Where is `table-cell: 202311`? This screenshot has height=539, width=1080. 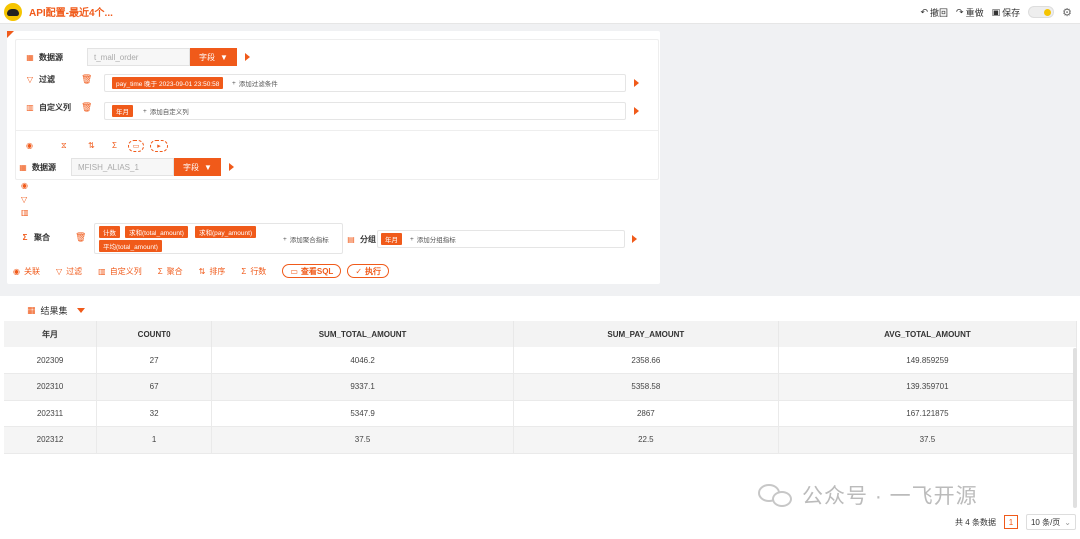
table-cell: 202311 is located at coordinates (50, 413).